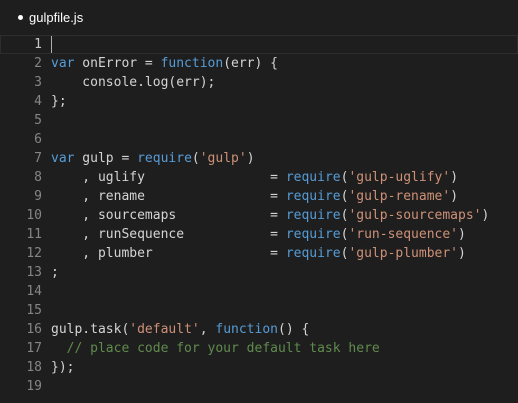  What do you see at coordinates (34, 348) in the screenshot?
I see `line-number: 17` at bounding box center [34, 348].